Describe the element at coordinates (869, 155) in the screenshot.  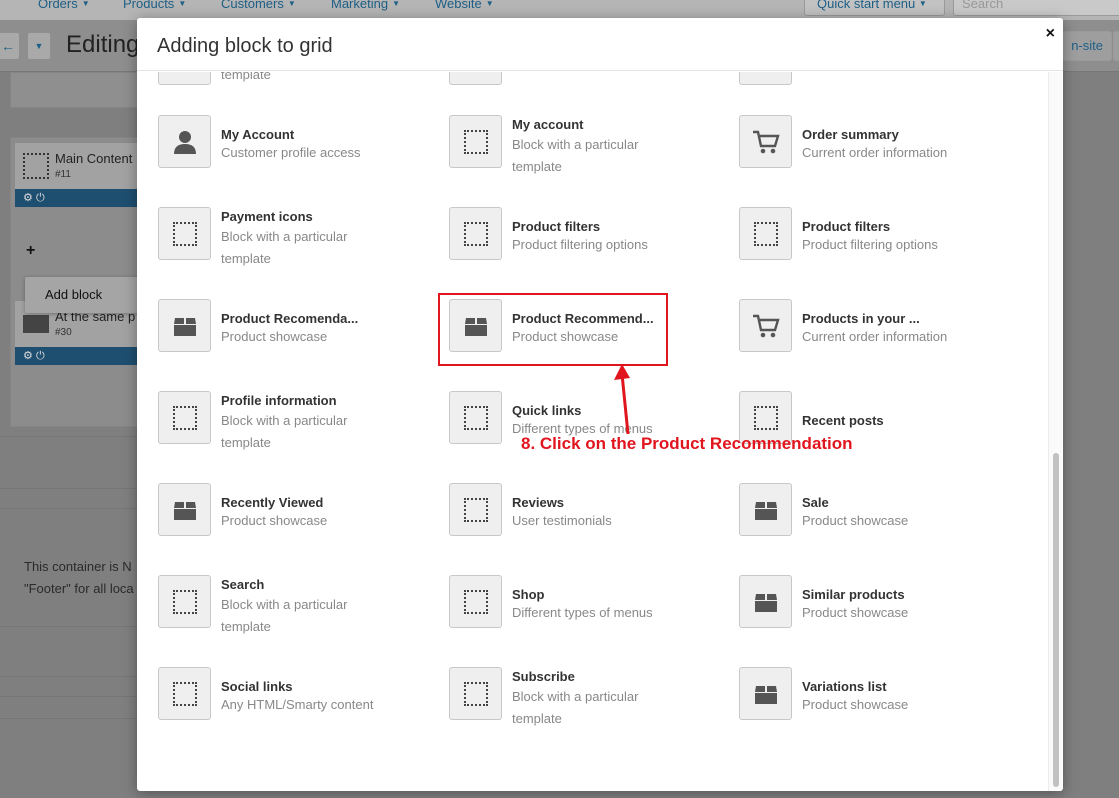
I see `block-tile: Order summary Current order information` at that location.